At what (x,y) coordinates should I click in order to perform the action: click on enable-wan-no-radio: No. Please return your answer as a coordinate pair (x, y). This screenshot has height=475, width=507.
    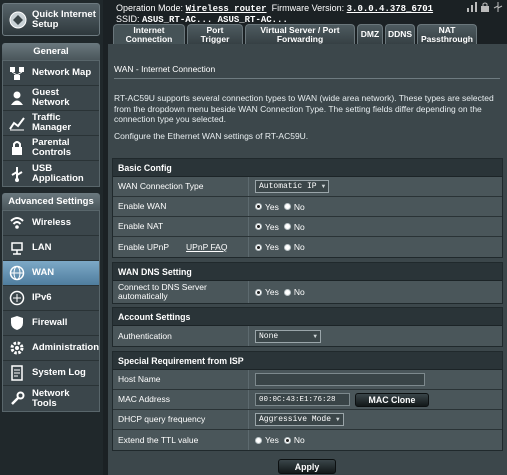
    Looking at the image, I should click on (294, 207).